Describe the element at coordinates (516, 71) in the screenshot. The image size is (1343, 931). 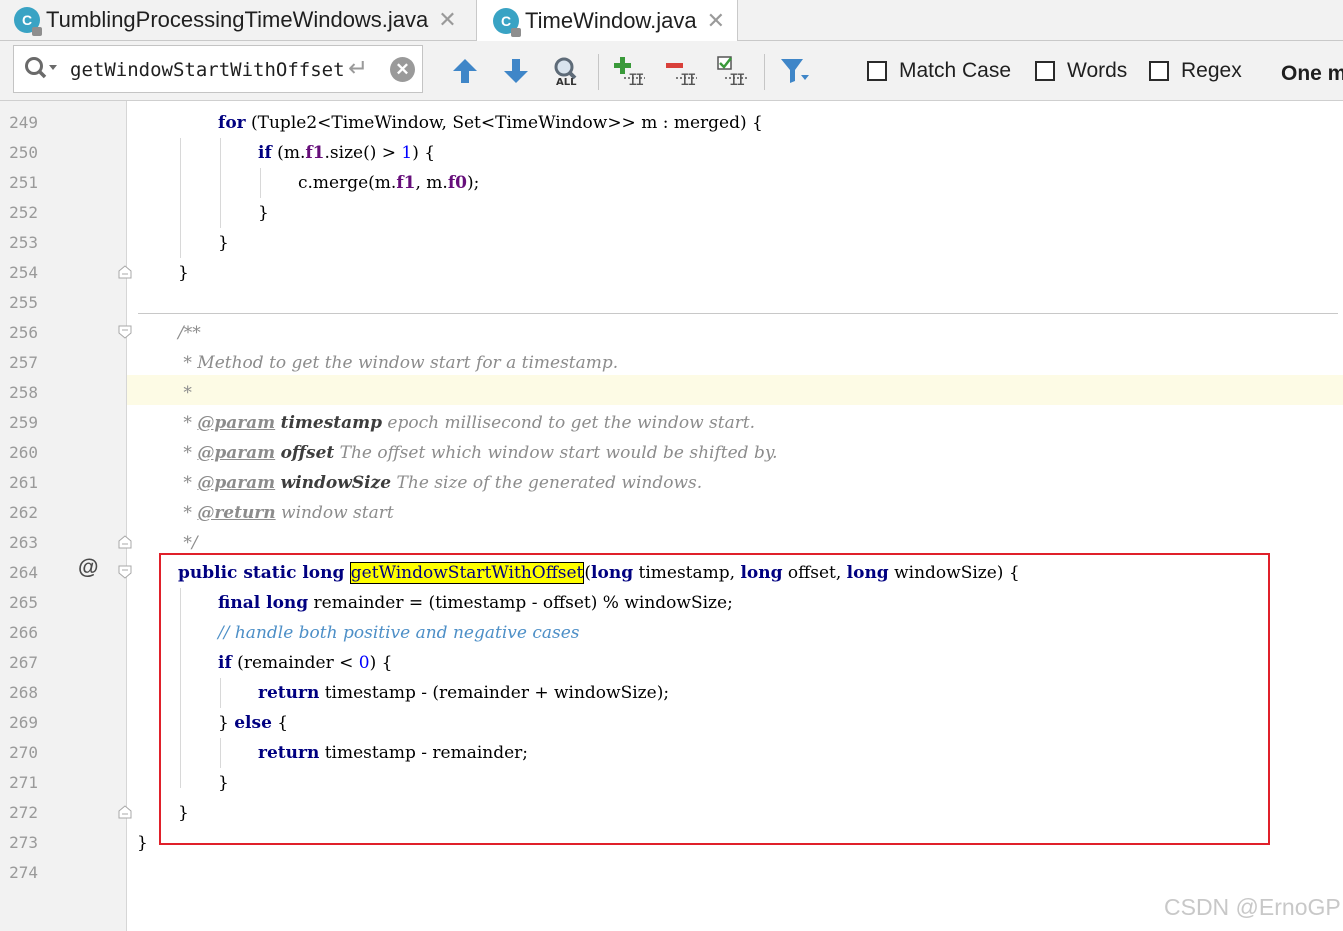
I see `next-occurrence-button` at that location.